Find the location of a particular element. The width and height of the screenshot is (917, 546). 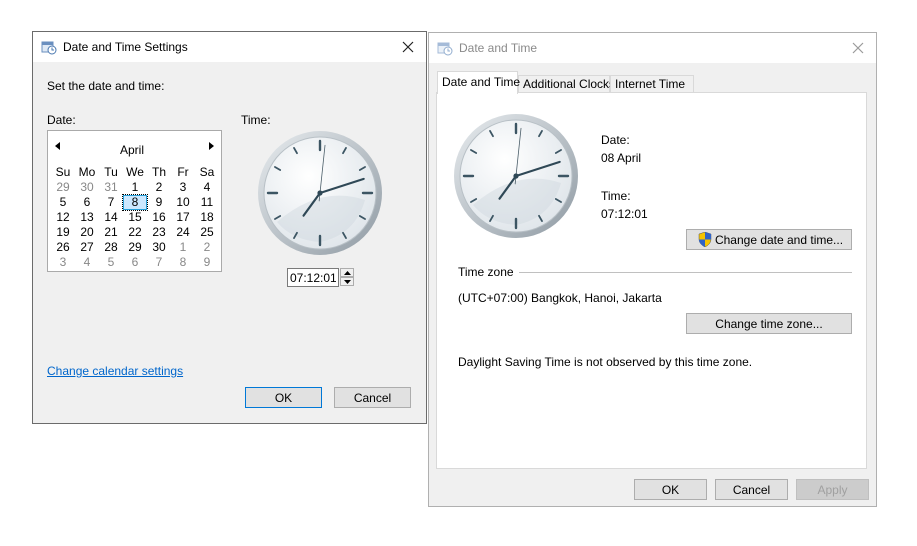

time-up-button is located at coordinates (347, 272).